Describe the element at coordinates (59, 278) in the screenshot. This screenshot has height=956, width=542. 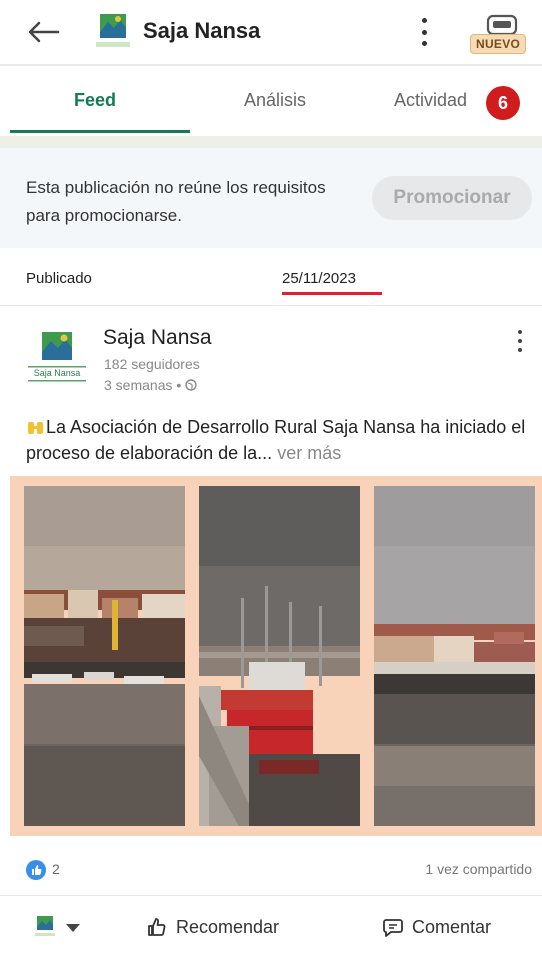
I see `published-label: Publicado` at that location.